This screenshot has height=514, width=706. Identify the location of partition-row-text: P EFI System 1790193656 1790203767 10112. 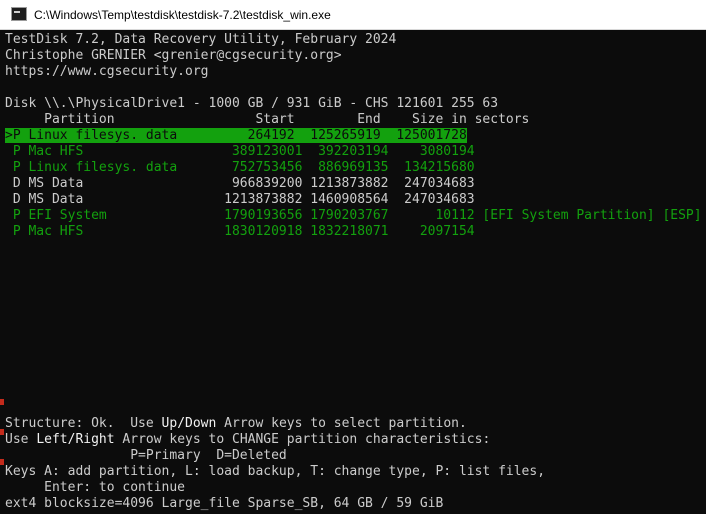
(240, 215).